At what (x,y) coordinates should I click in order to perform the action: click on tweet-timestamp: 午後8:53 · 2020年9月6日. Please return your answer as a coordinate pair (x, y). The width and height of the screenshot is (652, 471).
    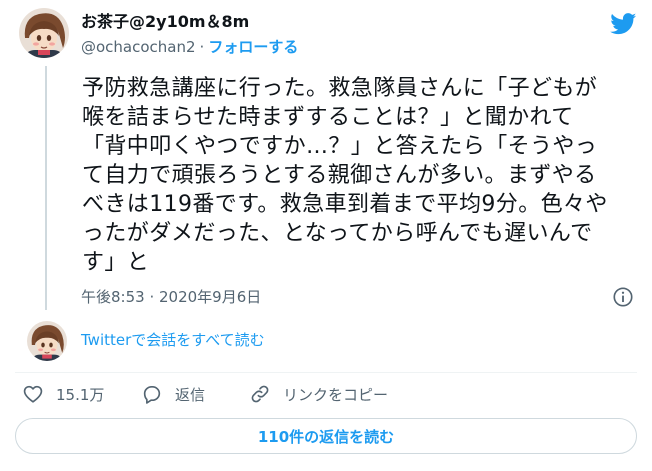
    Looking at the image, I should click on (171, 297).